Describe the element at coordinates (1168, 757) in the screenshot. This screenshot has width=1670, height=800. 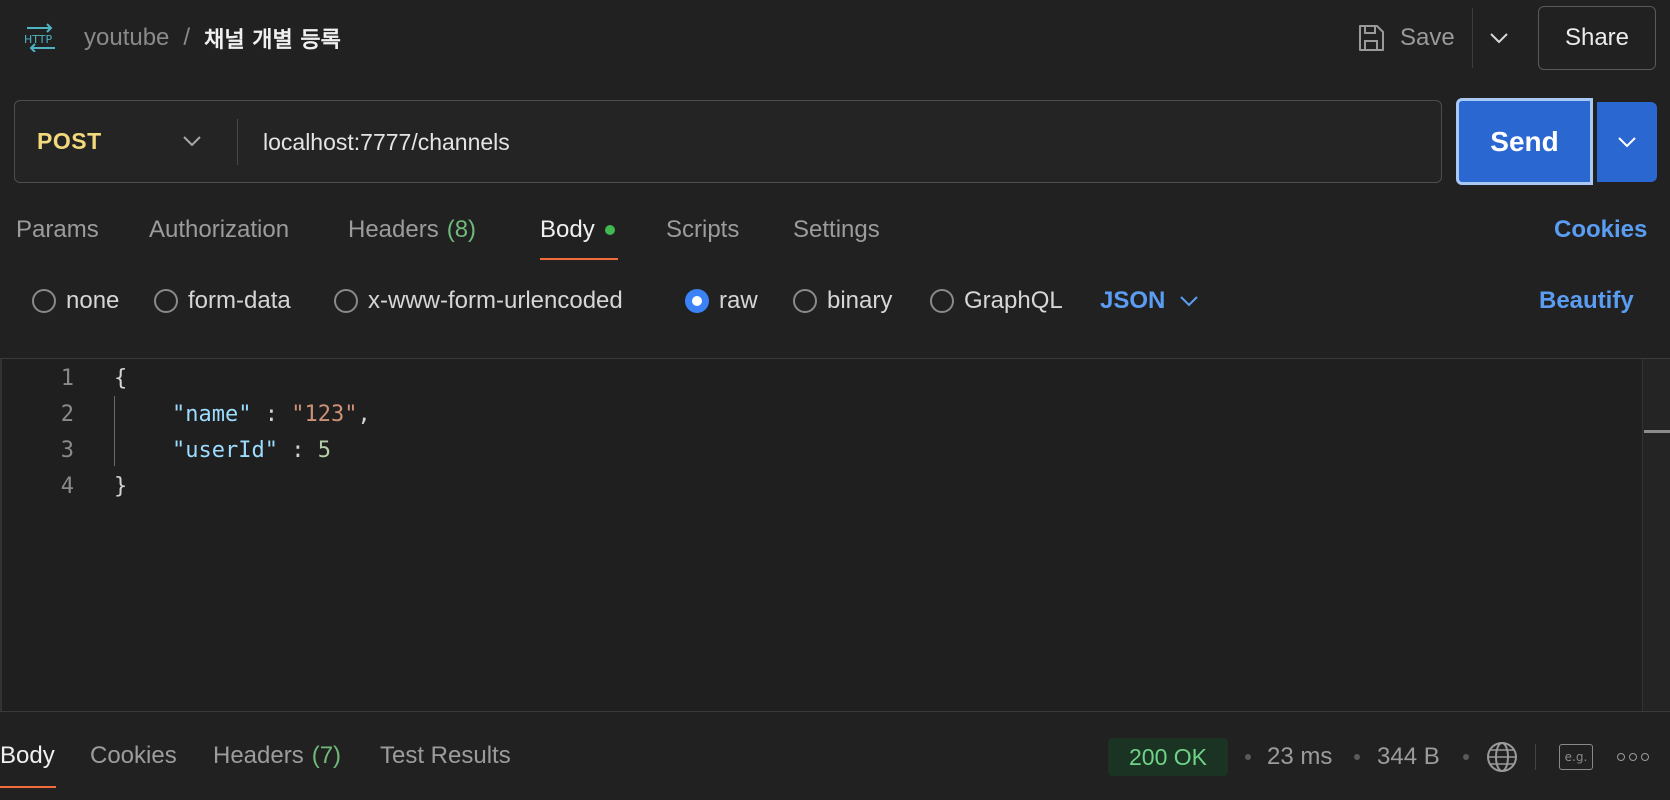
I see `status-badge: 200 OK` at that location.